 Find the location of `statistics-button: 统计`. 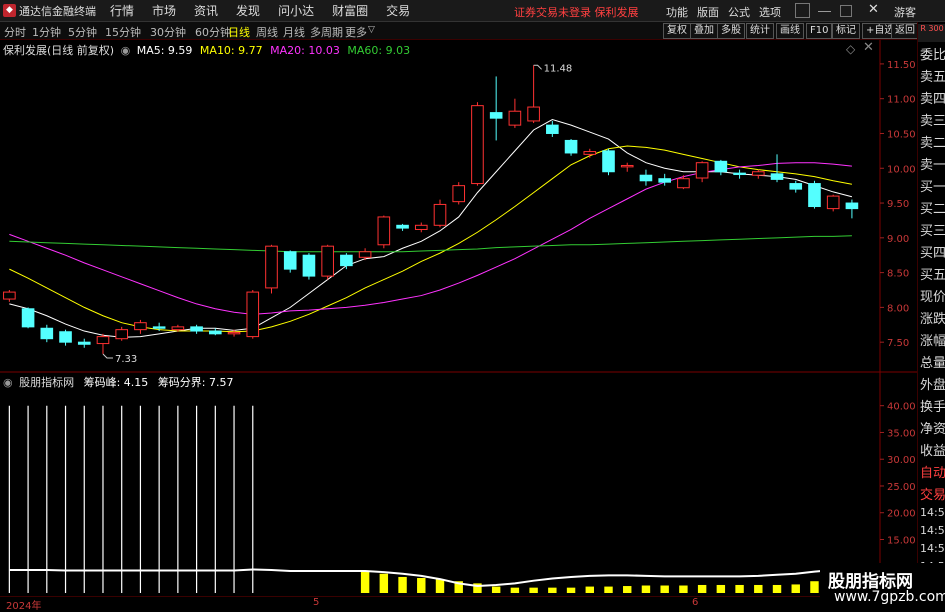

statistics-button: 统计 is located at coordinates (760, 31).